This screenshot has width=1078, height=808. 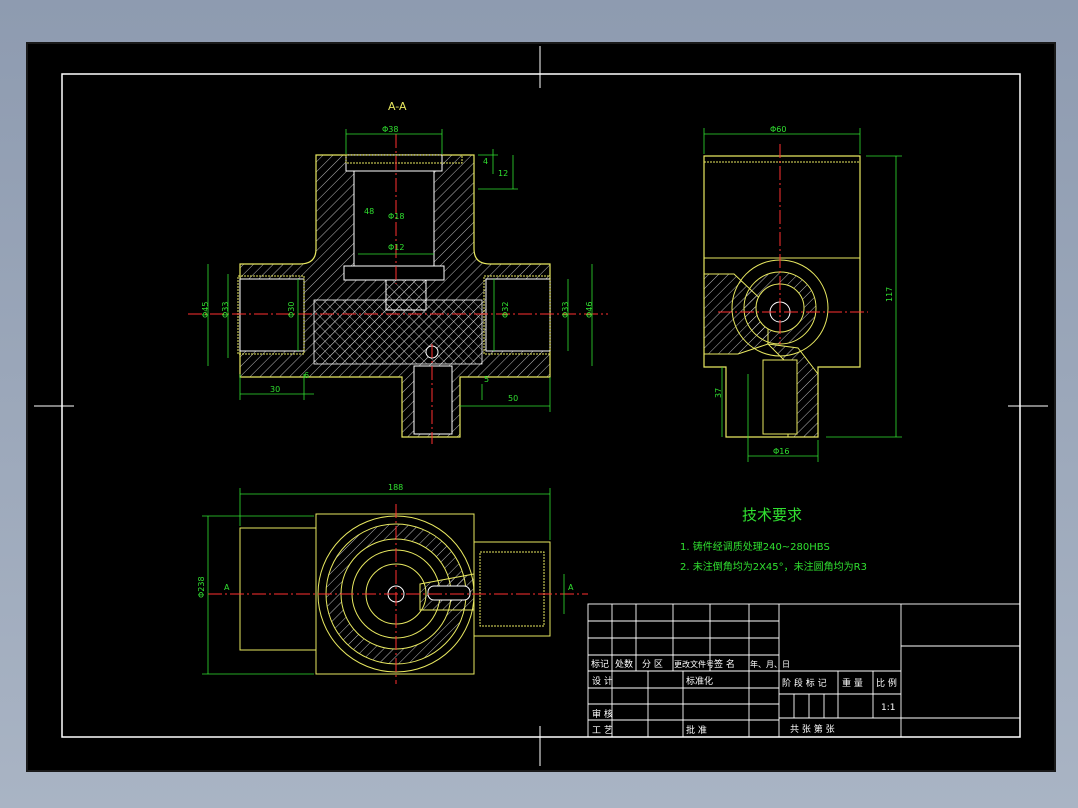 I want to click on tb-gong-zhang: 共 张 第 张, so click(x=812, y=729).